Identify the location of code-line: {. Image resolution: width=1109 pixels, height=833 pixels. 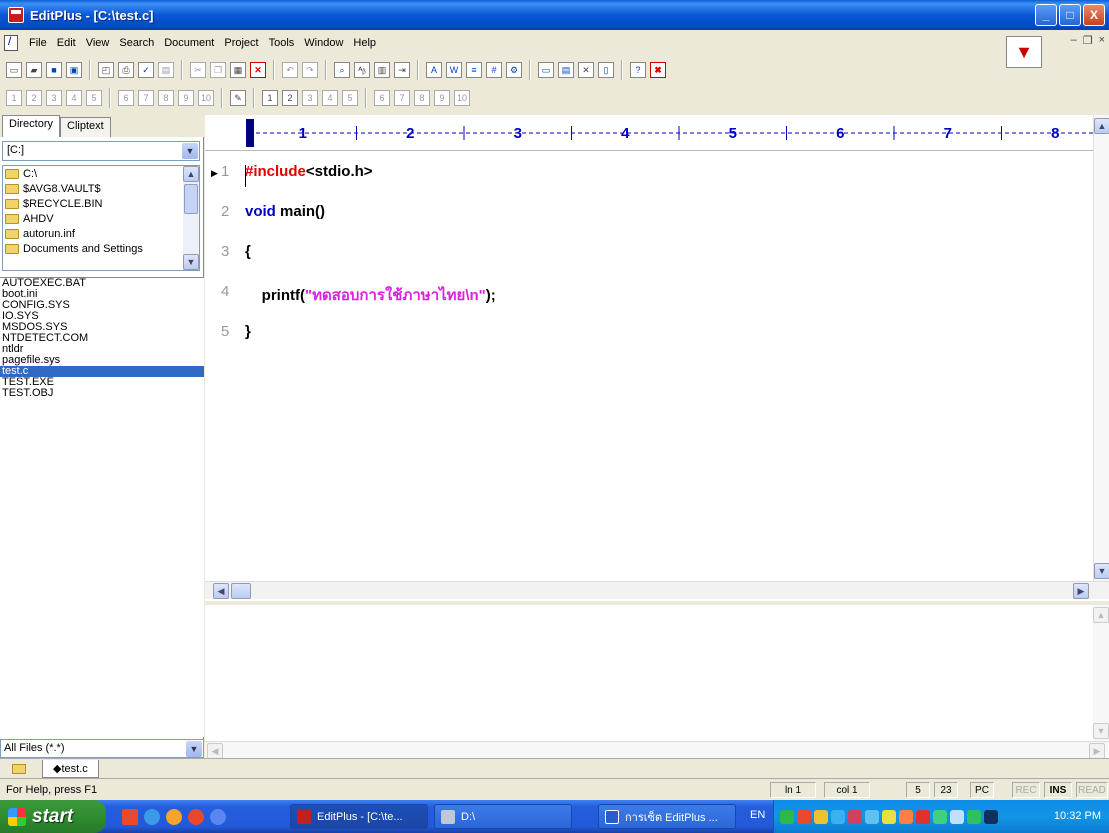
(248, 251).